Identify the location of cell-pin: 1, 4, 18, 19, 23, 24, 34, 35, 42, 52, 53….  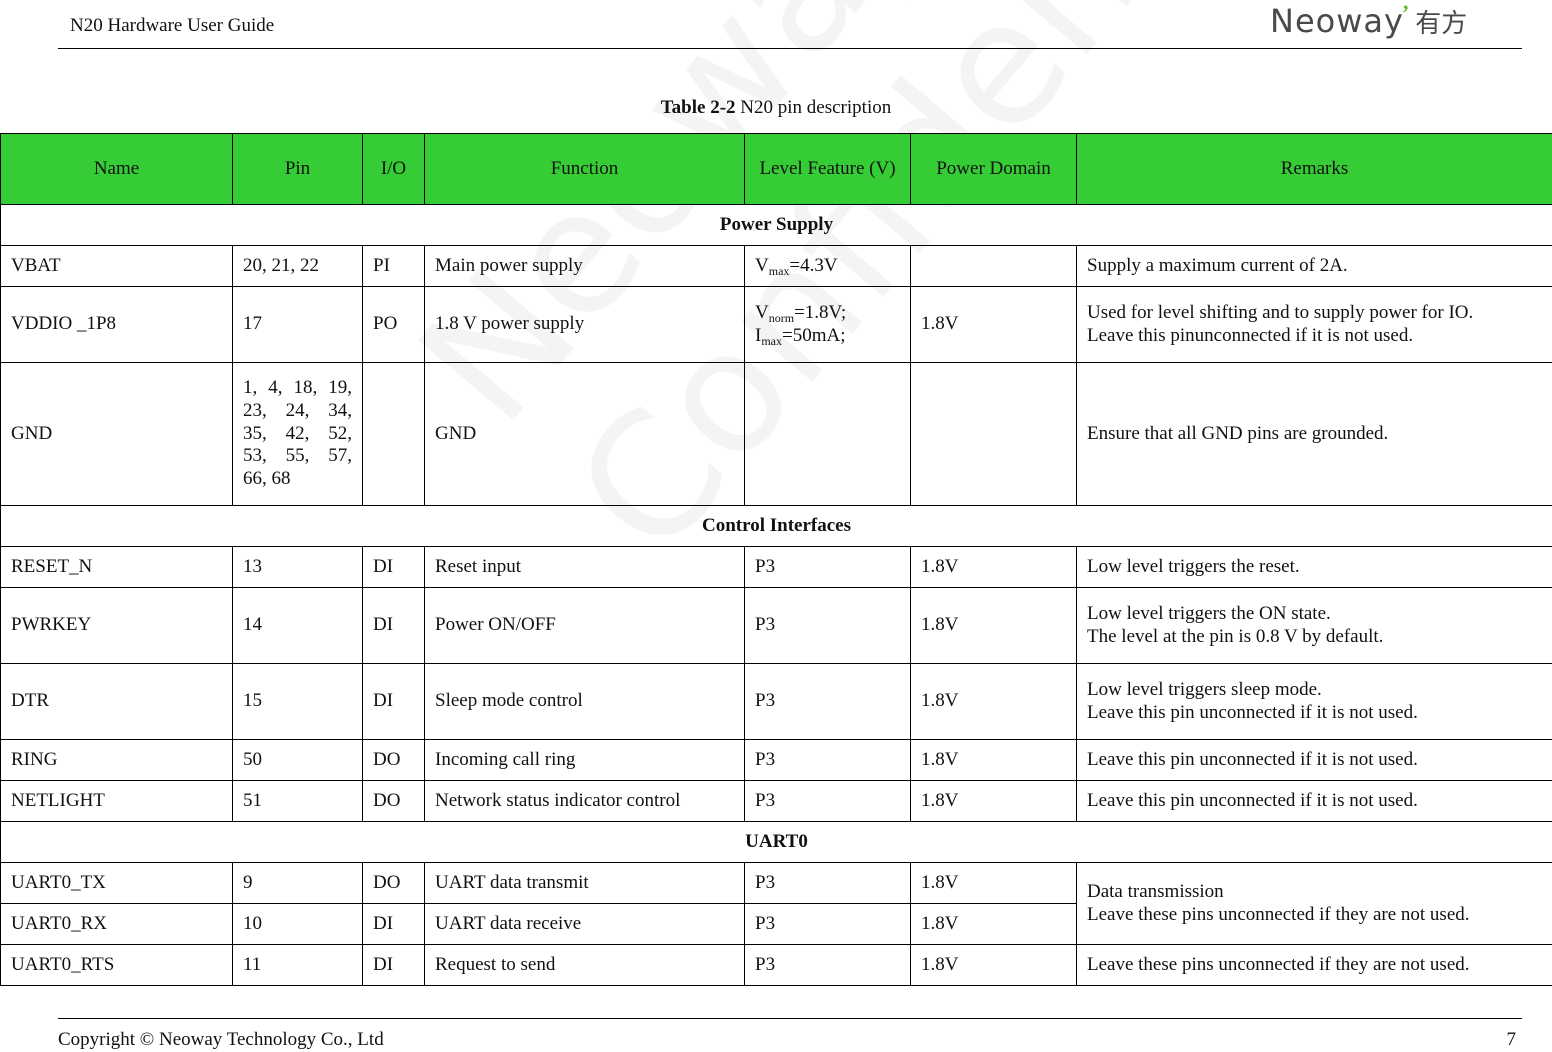
(297, 434).